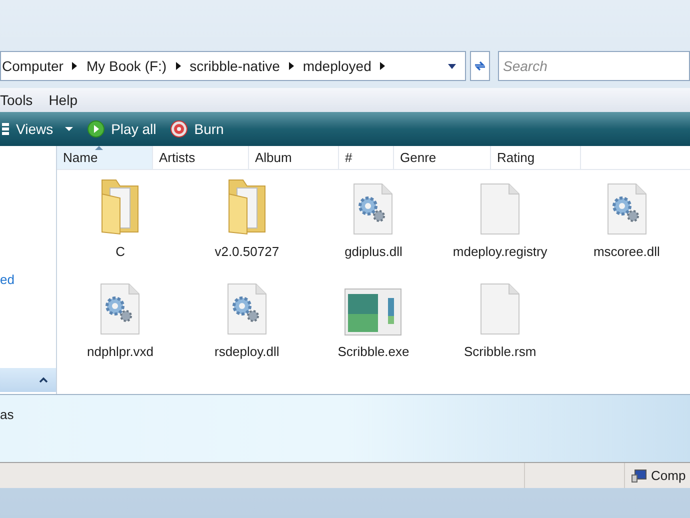 Image resolution: width=690 pixels, height=518 pixels. What do you see at coordinates (294, 157) in the screenshot?
I see `column-header: Album` at bounding box center [294, 157].